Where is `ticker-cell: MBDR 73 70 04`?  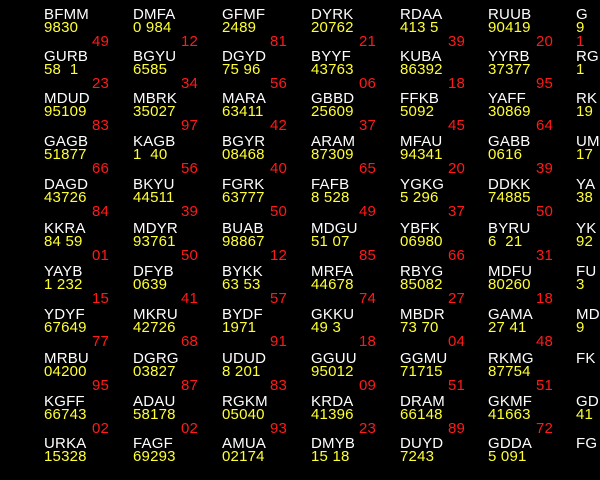 ticker-cell: MBDR 73 70 04 is located at coordinates (443, 328).